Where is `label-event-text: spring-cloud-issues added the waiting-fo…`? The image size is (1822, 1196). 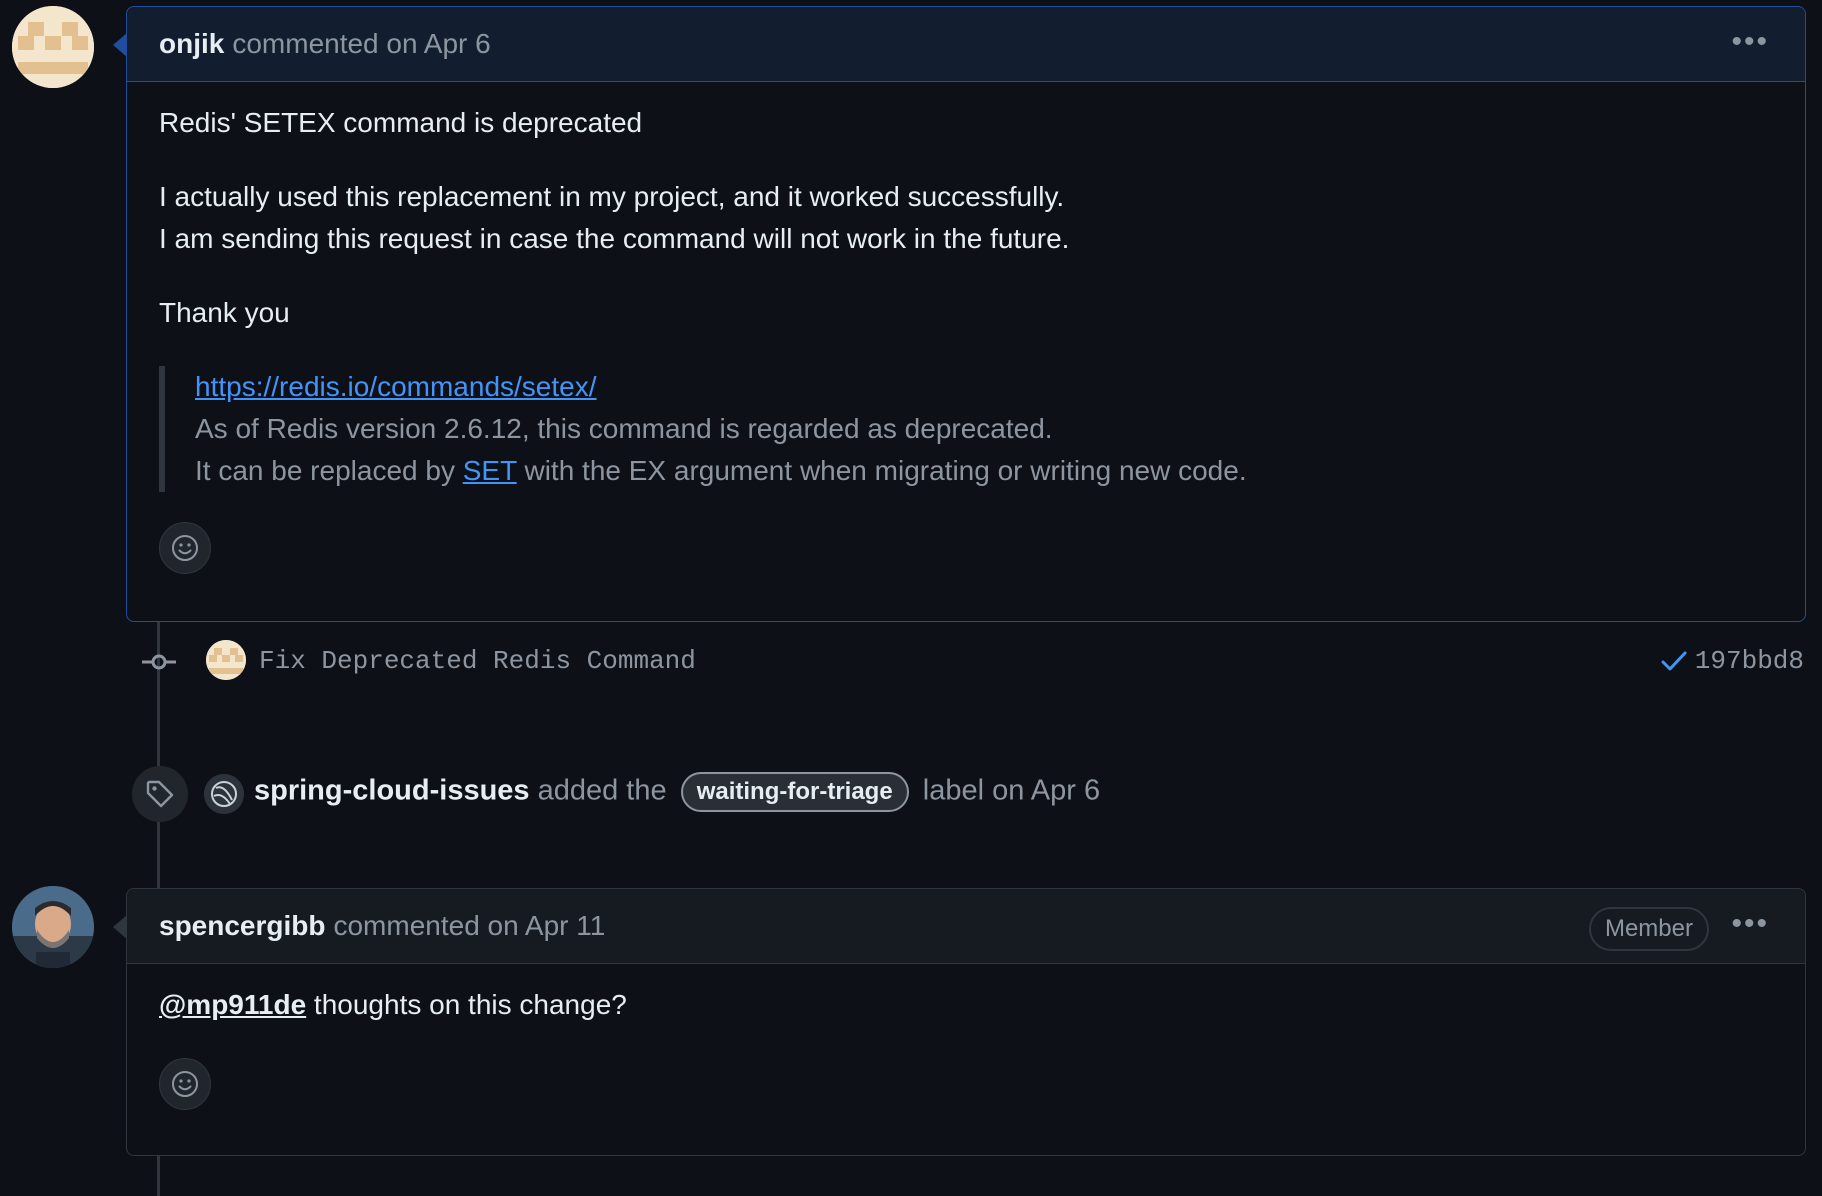 label-event-text: spring-cloud-issues added the waiting-fo… is located at coordinates (677, 792).